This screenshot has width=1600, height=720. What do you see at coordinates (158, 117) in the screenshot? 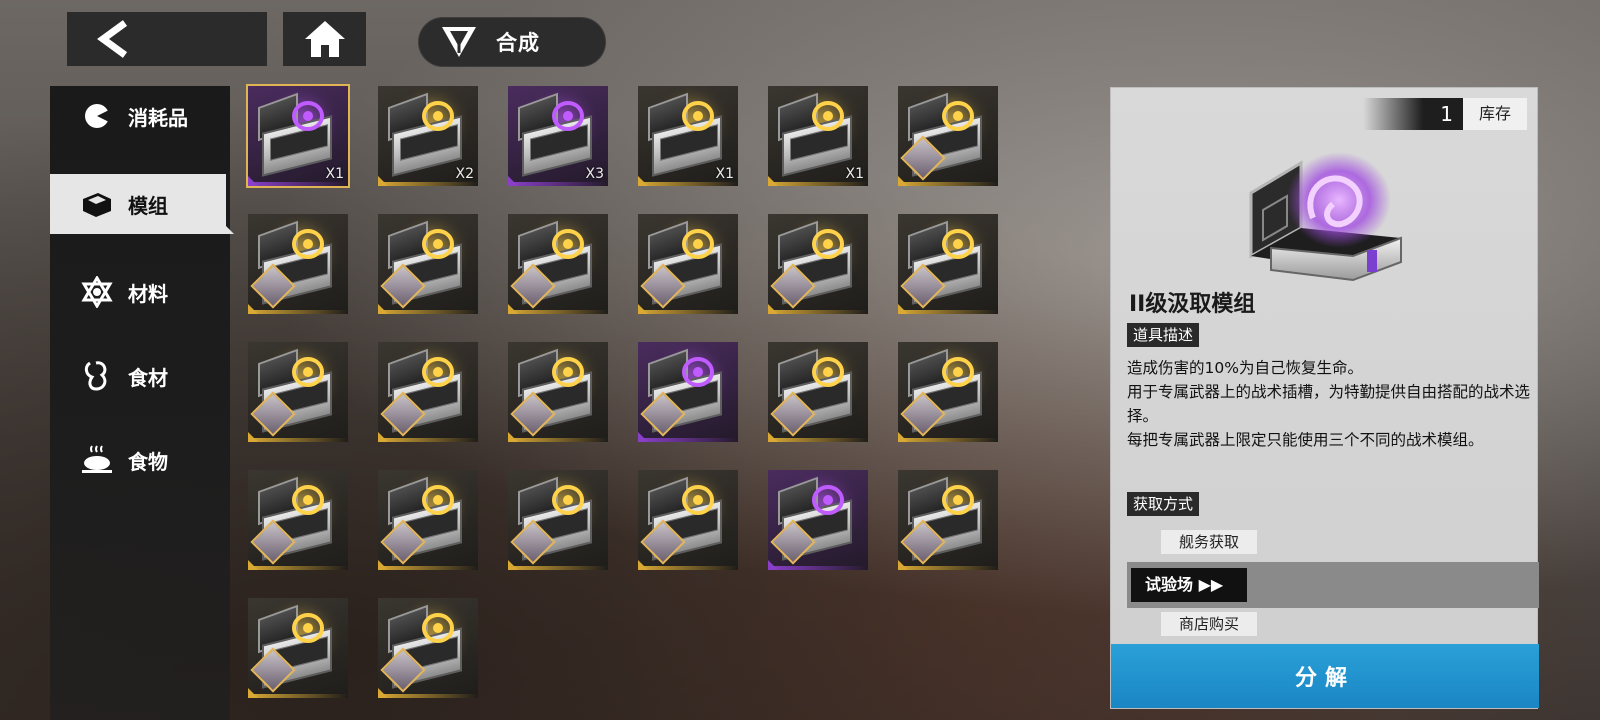
I see `sidebar-item-label: 消耗品` at bounding box center [158, 117].